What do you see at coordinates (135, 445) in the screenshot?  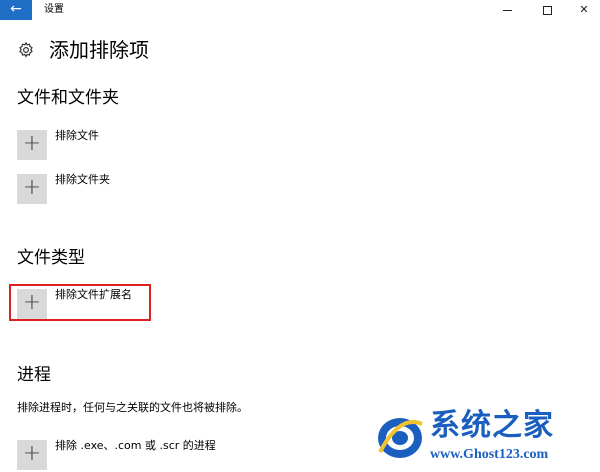 I see `exclude-process-label: 排除 .exe、.com 或 .scr 的进程` at bounding box center [135, 445].